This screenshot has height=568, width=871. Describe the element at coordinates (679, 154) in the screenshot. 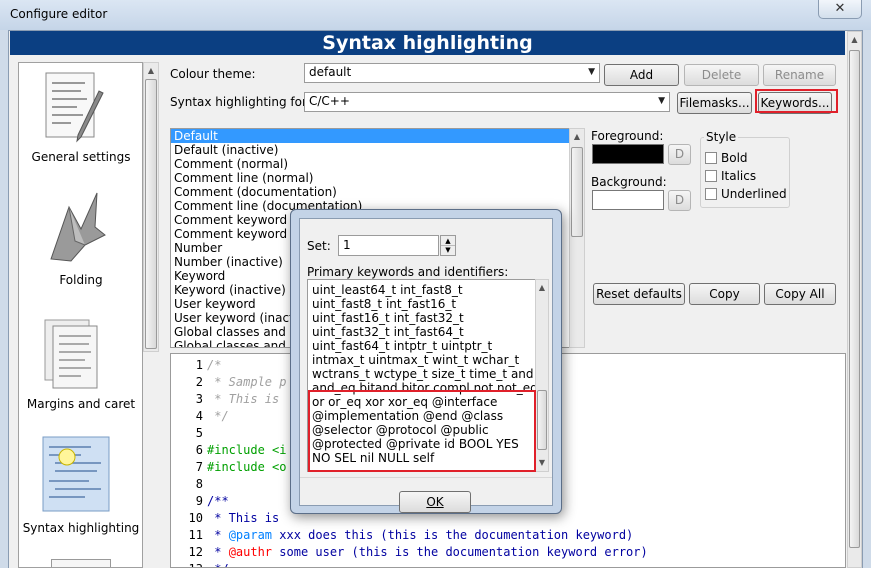

I see `foreground-default-button: D` at that location.